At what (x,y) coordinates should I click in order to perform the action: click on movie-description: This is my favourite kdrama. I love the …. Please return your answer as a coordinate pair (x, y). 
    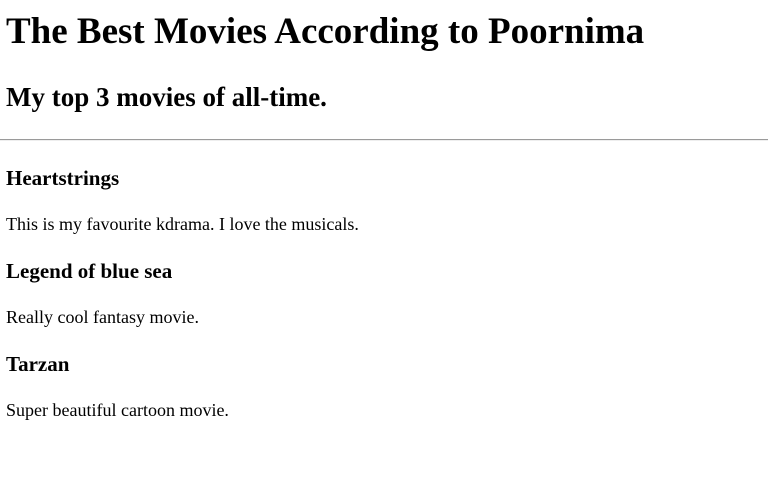
    Looking at the image, I should click on (182, 224).